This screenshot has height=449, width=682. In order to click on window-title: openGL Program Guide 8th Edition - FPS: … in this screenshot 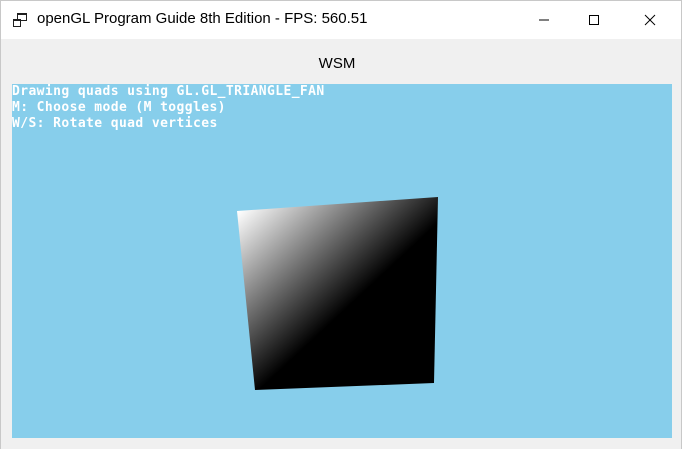, I will do `click(202, 18)`.